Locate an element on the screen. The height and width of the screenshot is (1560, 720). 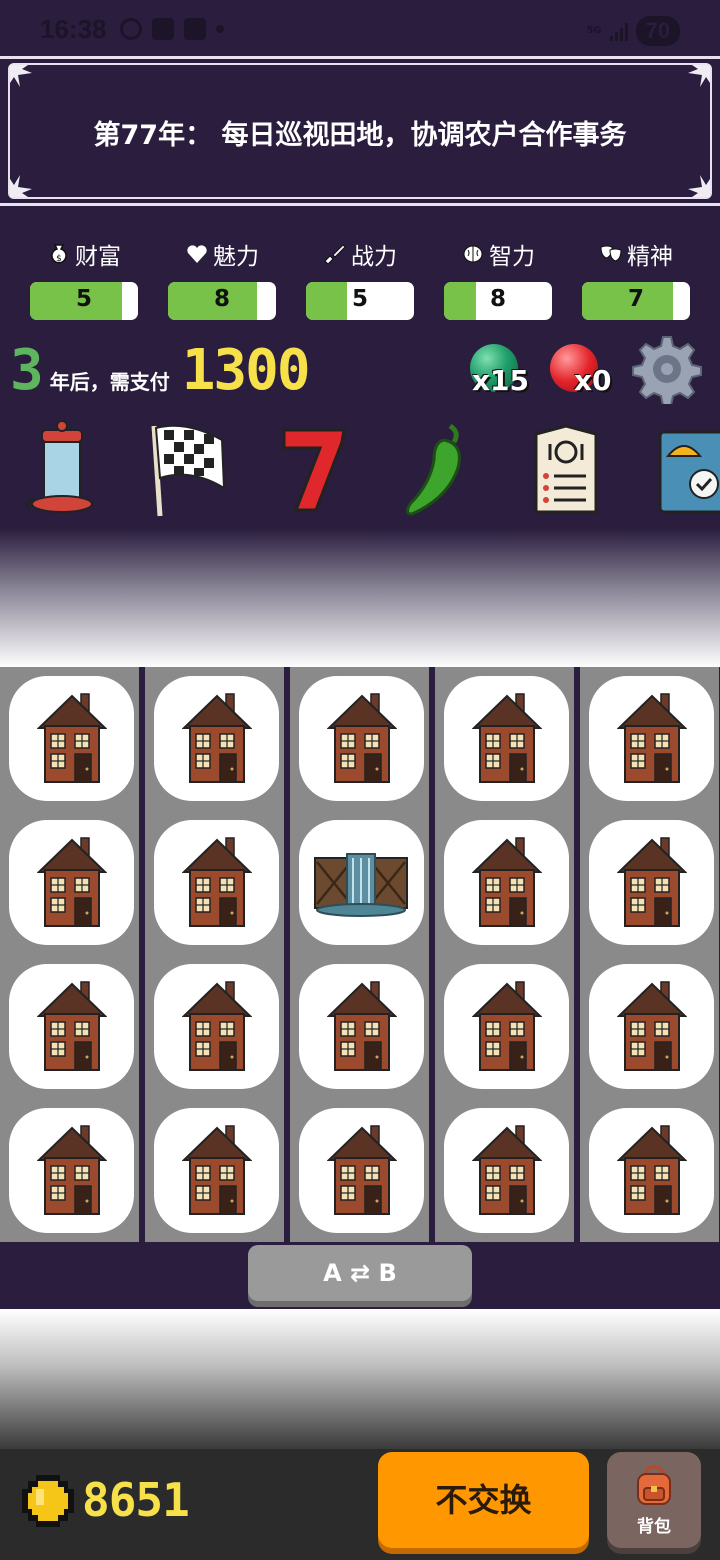
backpack-button: 背包 is located at coordinates (654, 1500).